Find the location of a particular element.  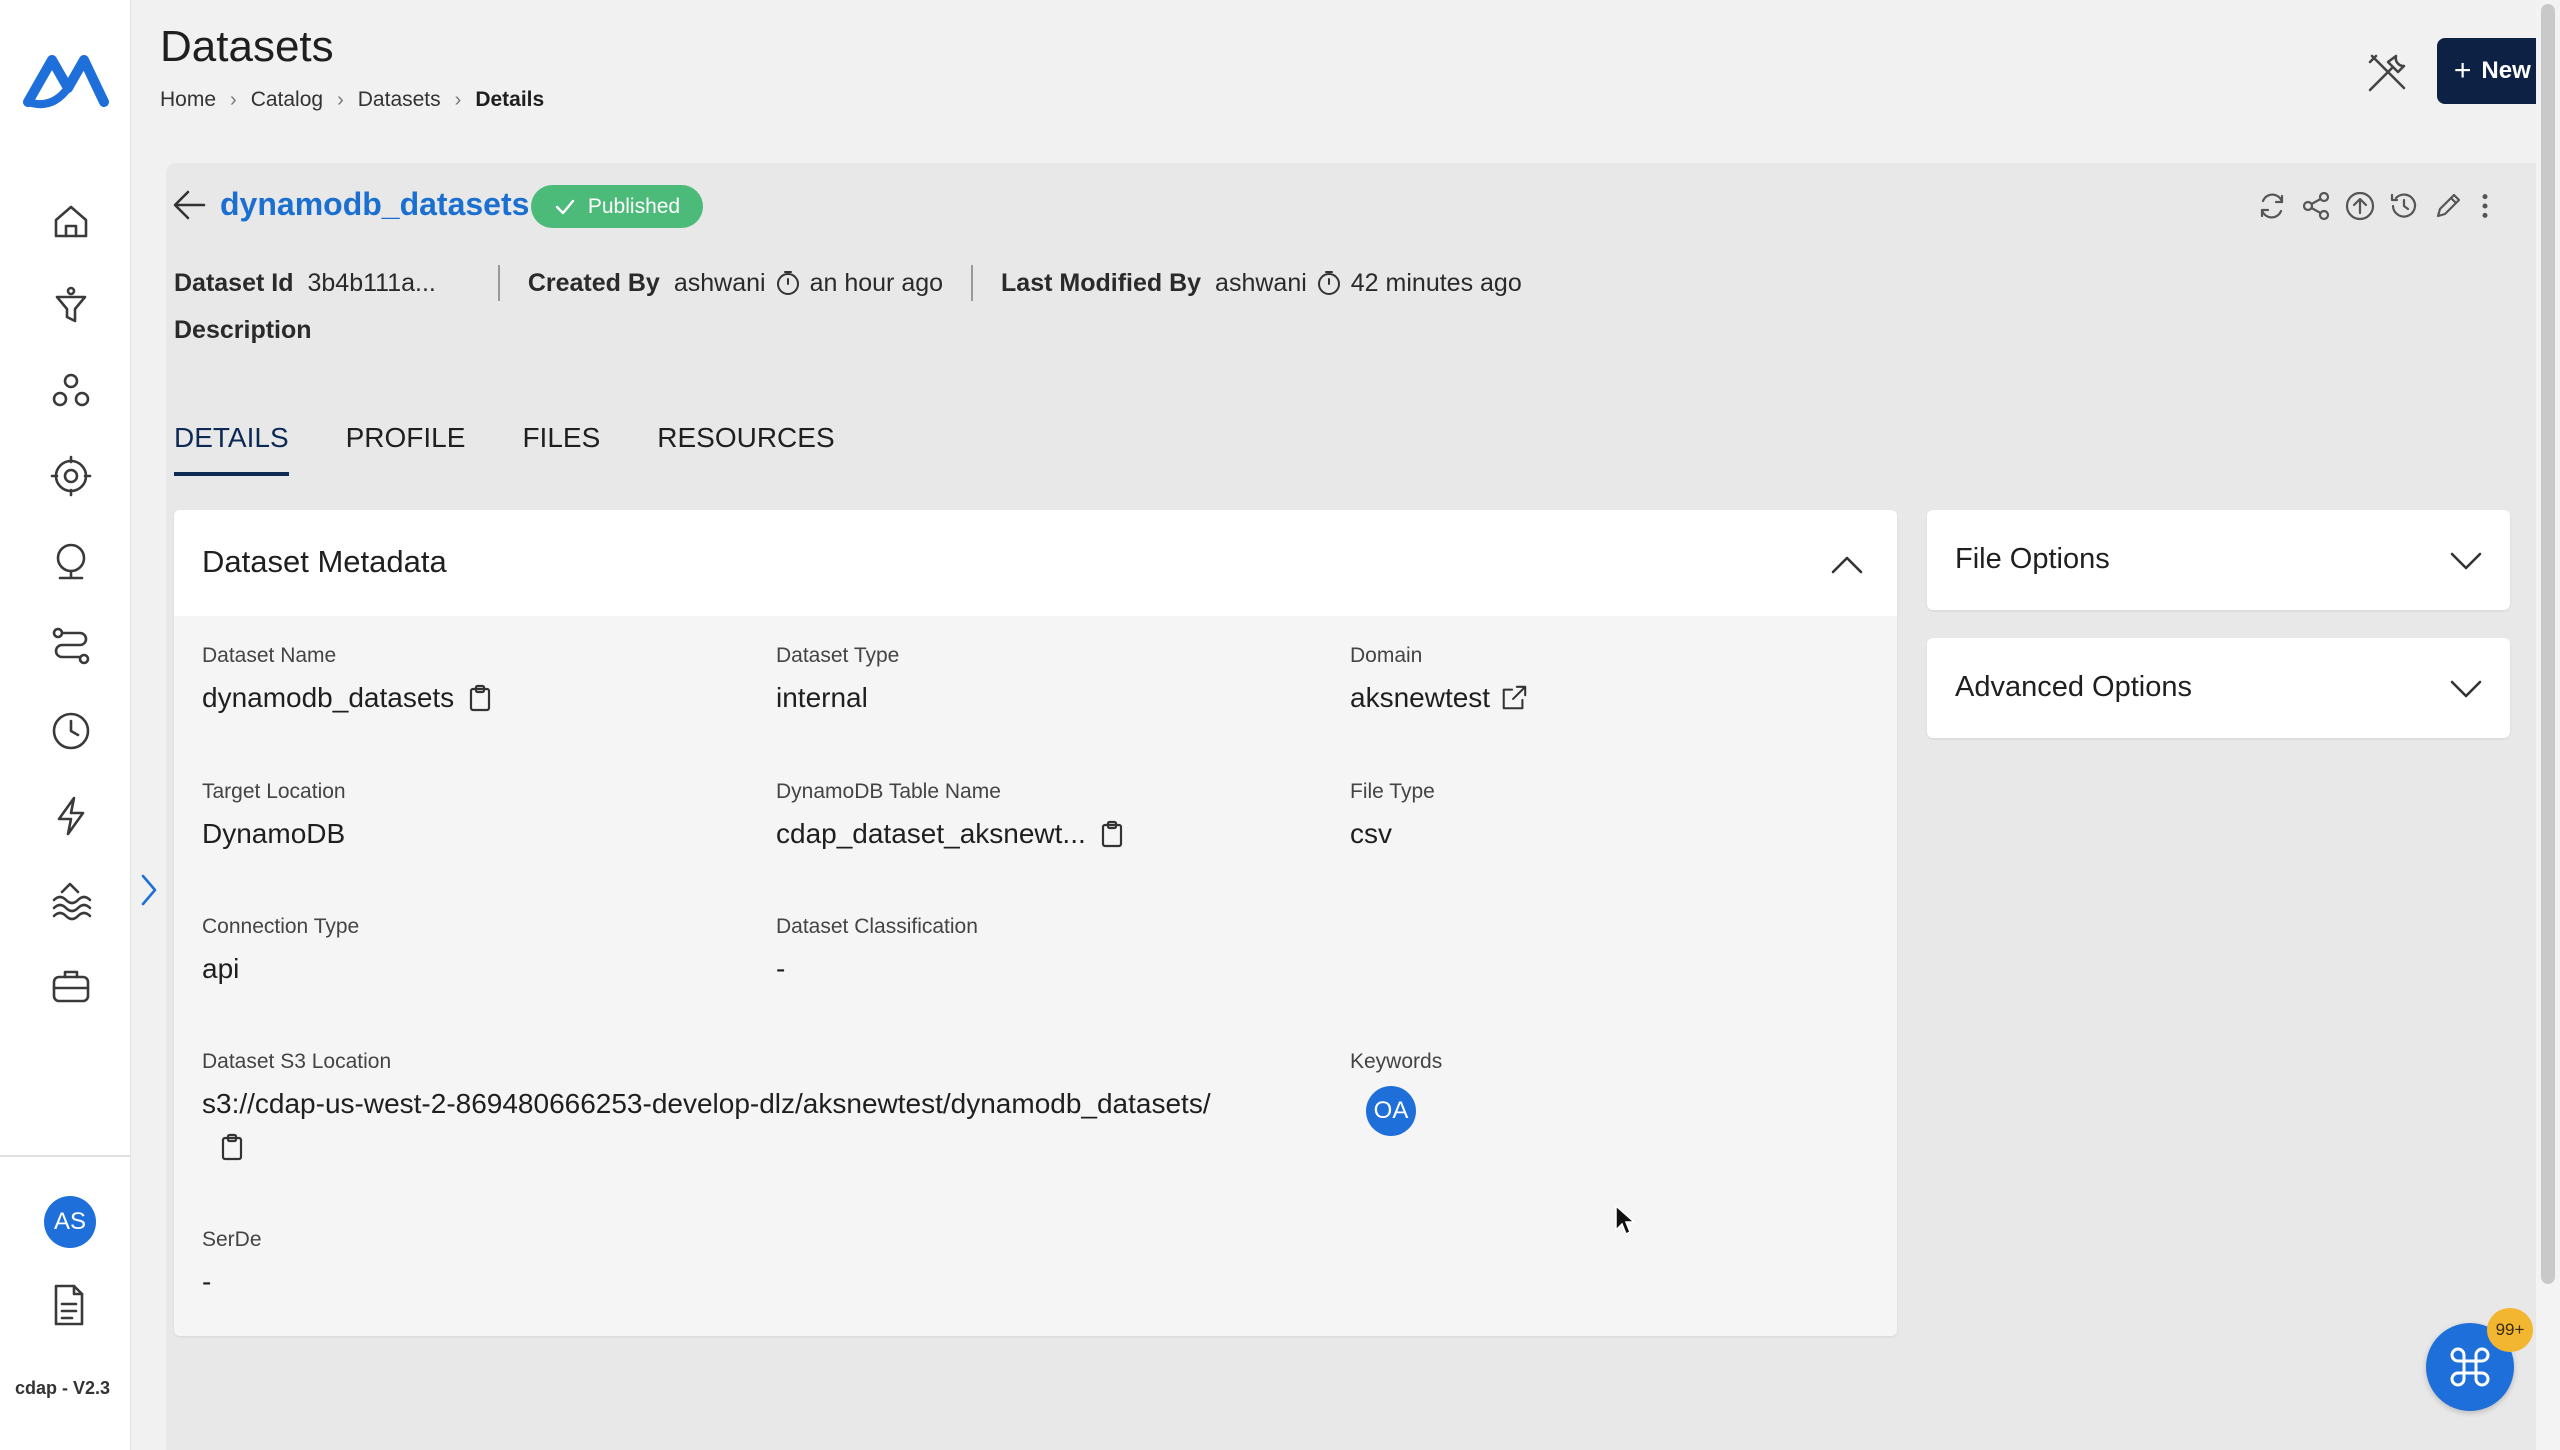

field-label: Target Location is located at coordinates (274, 791).